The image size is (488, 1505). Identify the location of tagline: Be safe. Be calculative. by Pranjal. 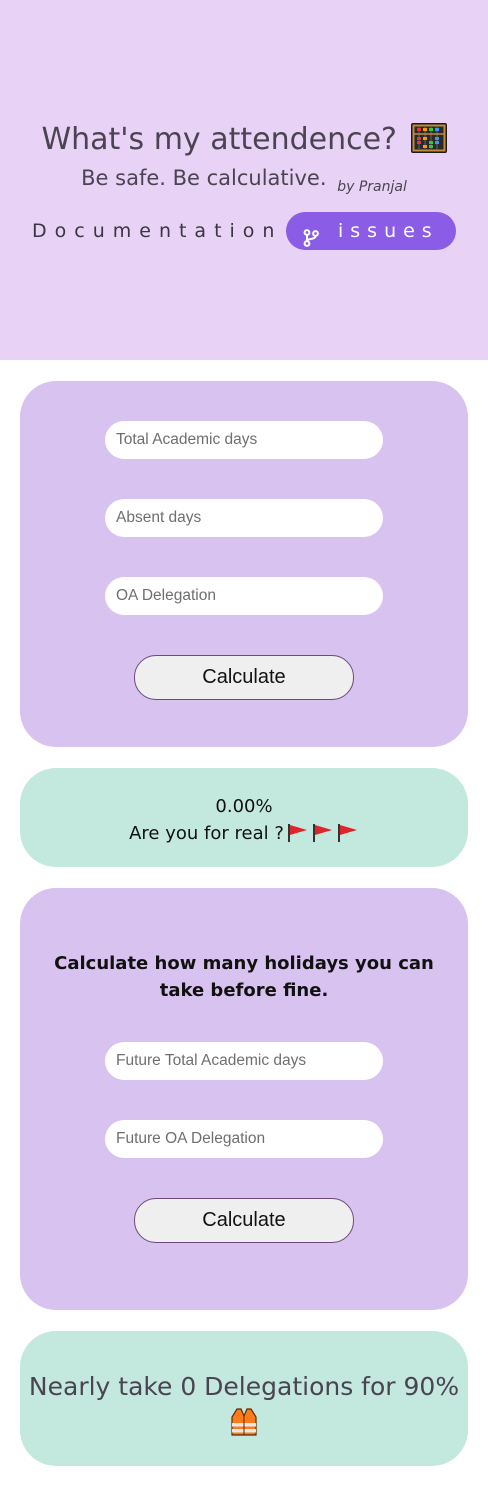
(244, 180).